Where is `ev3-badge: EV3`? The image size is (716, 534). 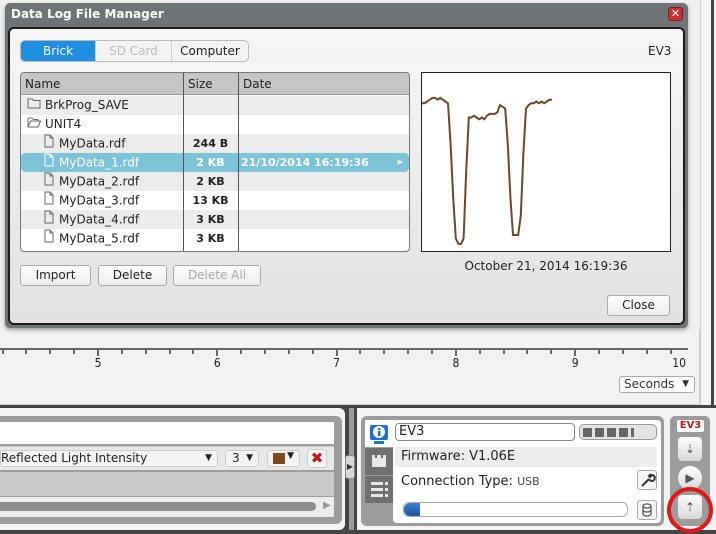 ev3-badge: EV3 is located at coordinates (690, 426).